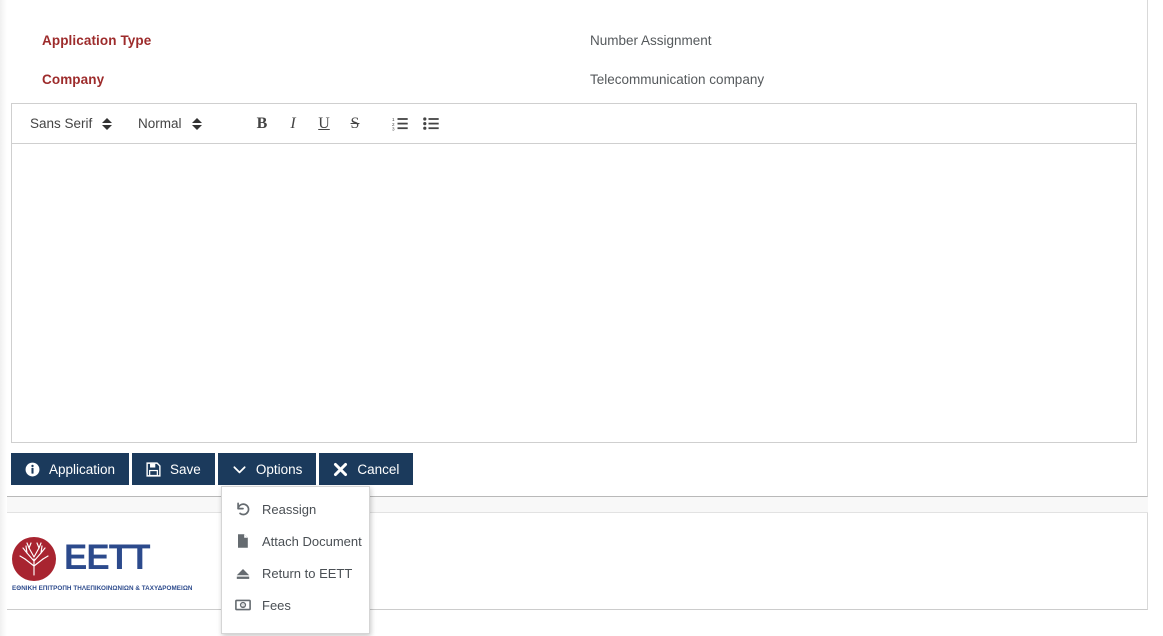 Image resolution: width=1163 pixels, height=636 pixels. I want to click on logo-circle-mark, so click(34, 559).